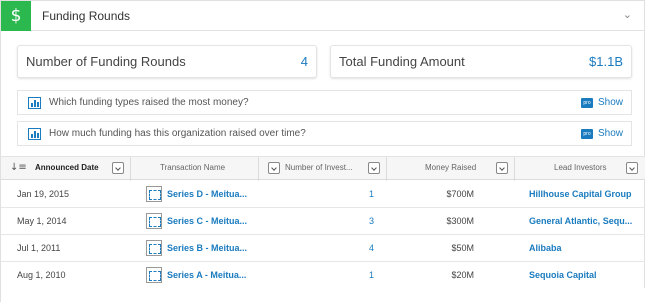 This screenshot has height=302, width=645. I want to click on sort-icon: ↓≡, so click(18, 168).